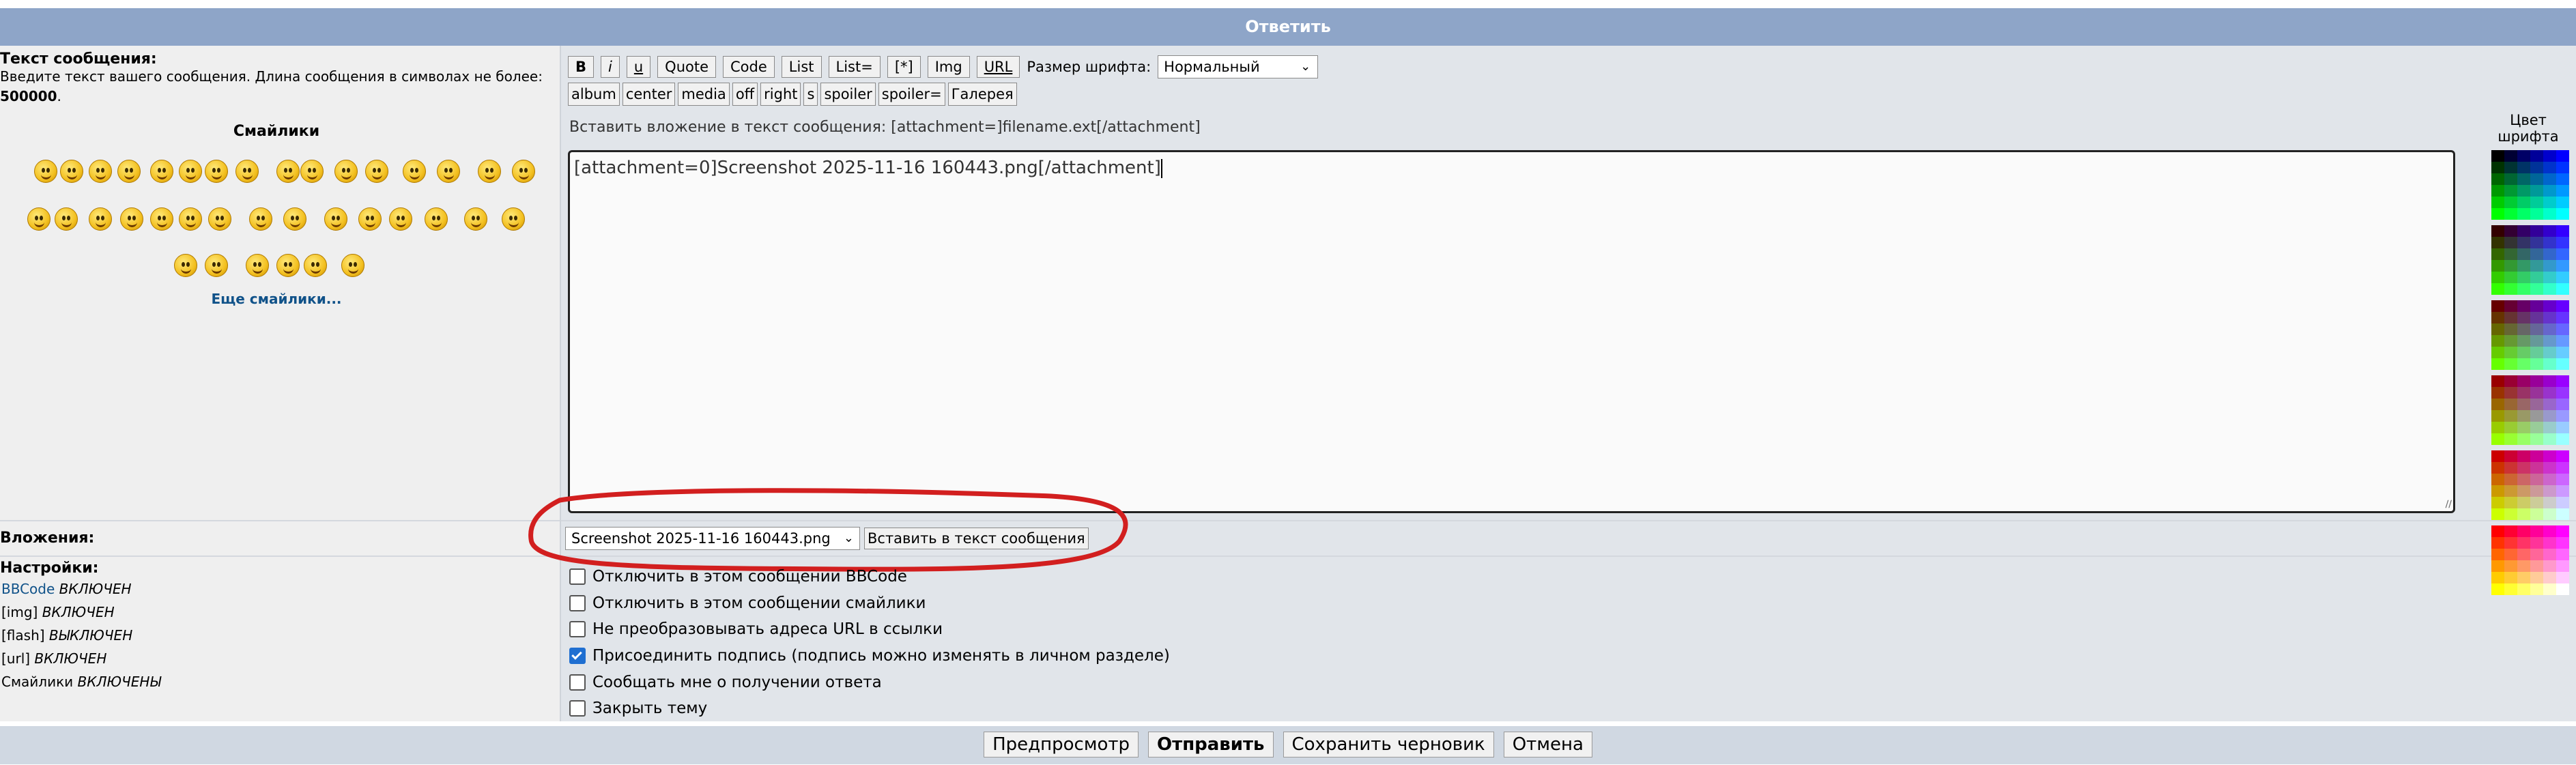 The width and height of the screenshot is (2576, 765). Describe the element at coordinates (577, 577) in the screenshot. I see `option-checkbox` at that location.